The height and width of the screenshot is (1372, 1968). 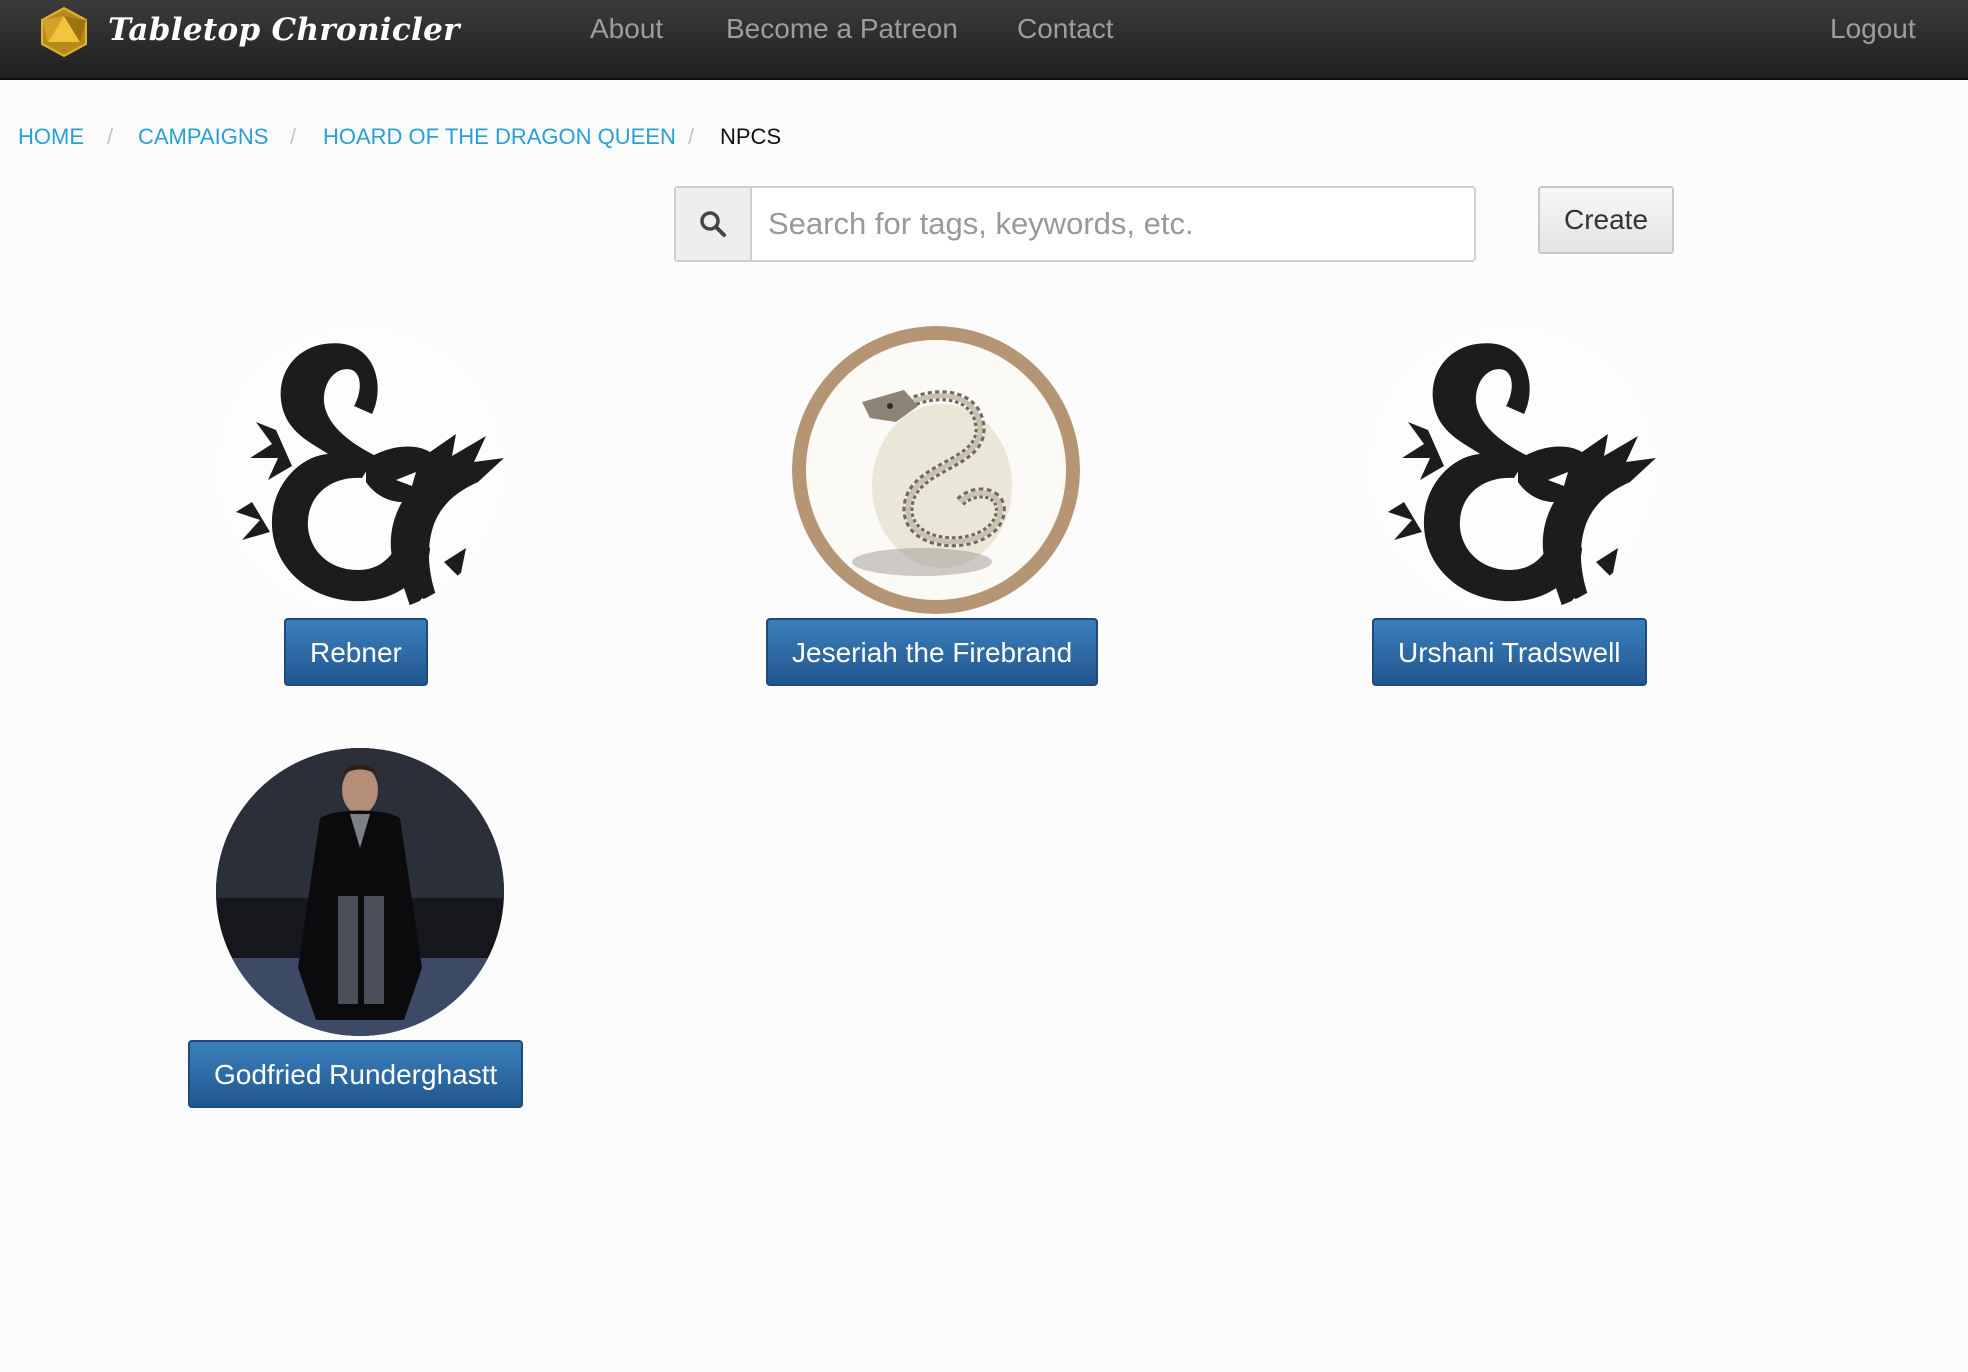 I want to click on npc-name-button: Jeseriah the Firebrand, so click(x=932, y=652).